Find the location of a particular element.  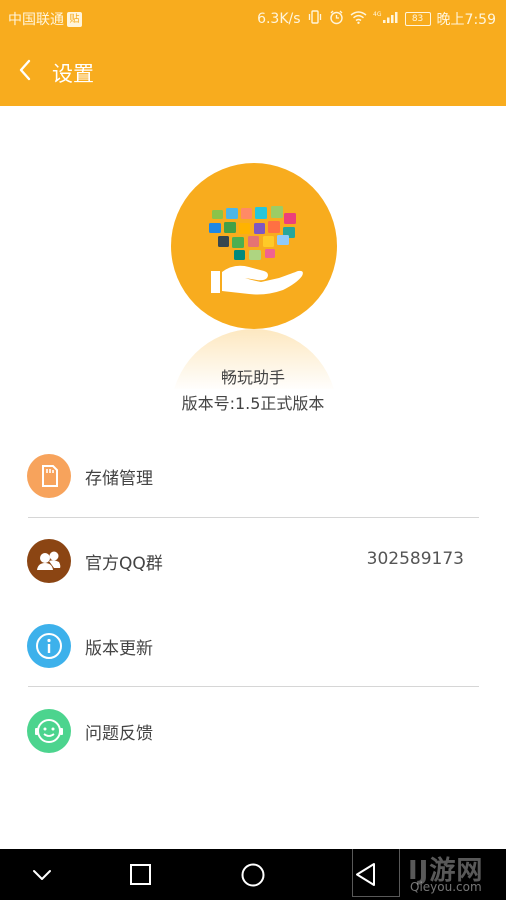

qq-group-number: 302589173 is located at coordinates (415, 559).